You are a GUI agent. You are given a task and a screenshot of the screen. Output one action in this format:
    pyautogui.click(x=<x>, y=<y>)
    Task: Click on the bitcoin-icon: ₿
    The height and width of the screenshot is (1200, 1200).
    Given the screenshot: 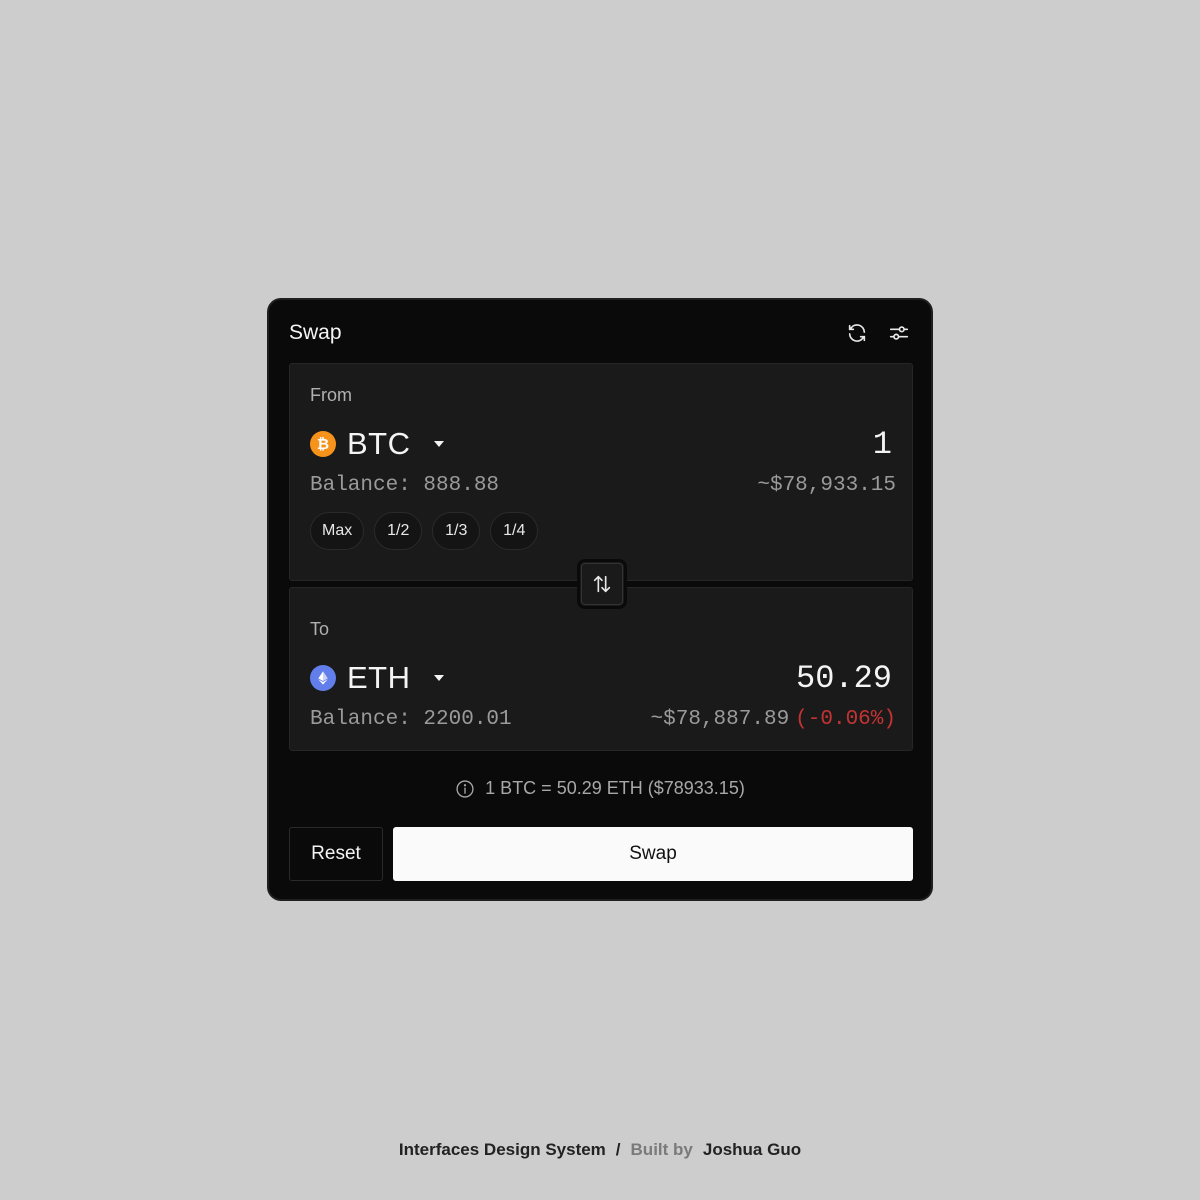 What is the action you would take?
    pyautogui.click(x=323, y=444)
    